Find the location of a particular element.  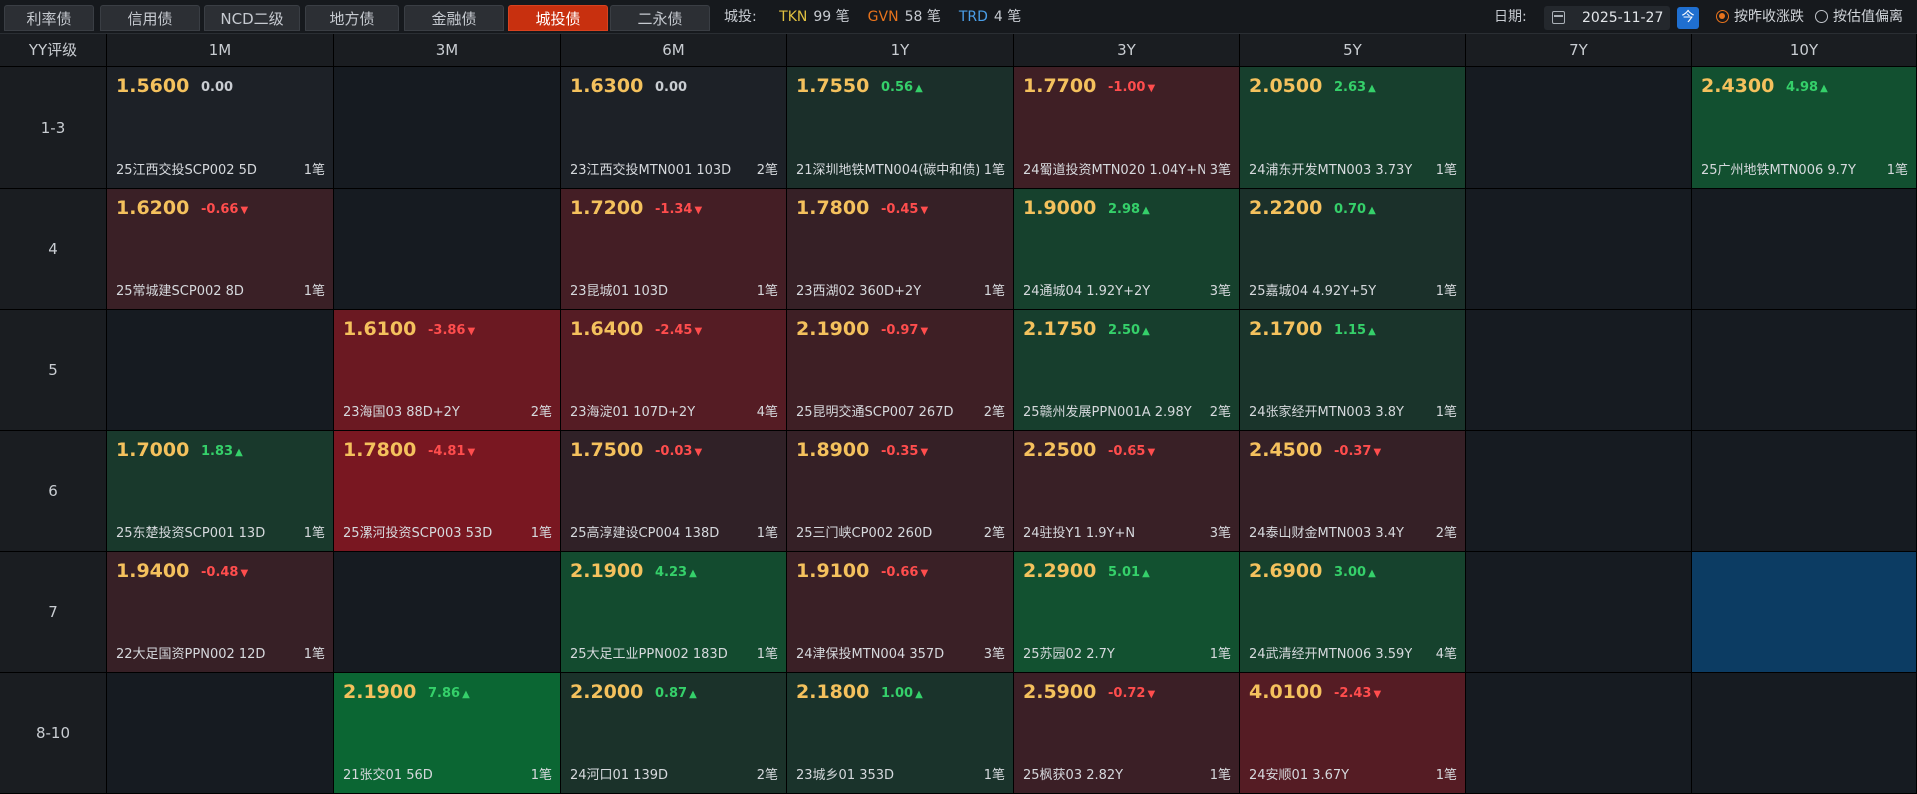

quote-cell: 1.8900 -0.35 ▼ 25三门峡CP002 260D 2笔 is located at coordinates (900, 491).